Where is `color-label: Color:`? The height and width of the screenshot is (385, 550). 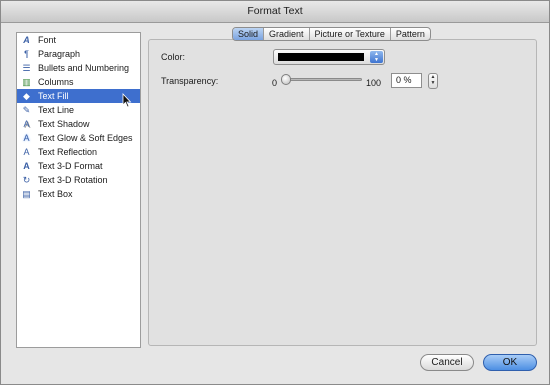 color-label: Color: is located at coordinates (173, 57).